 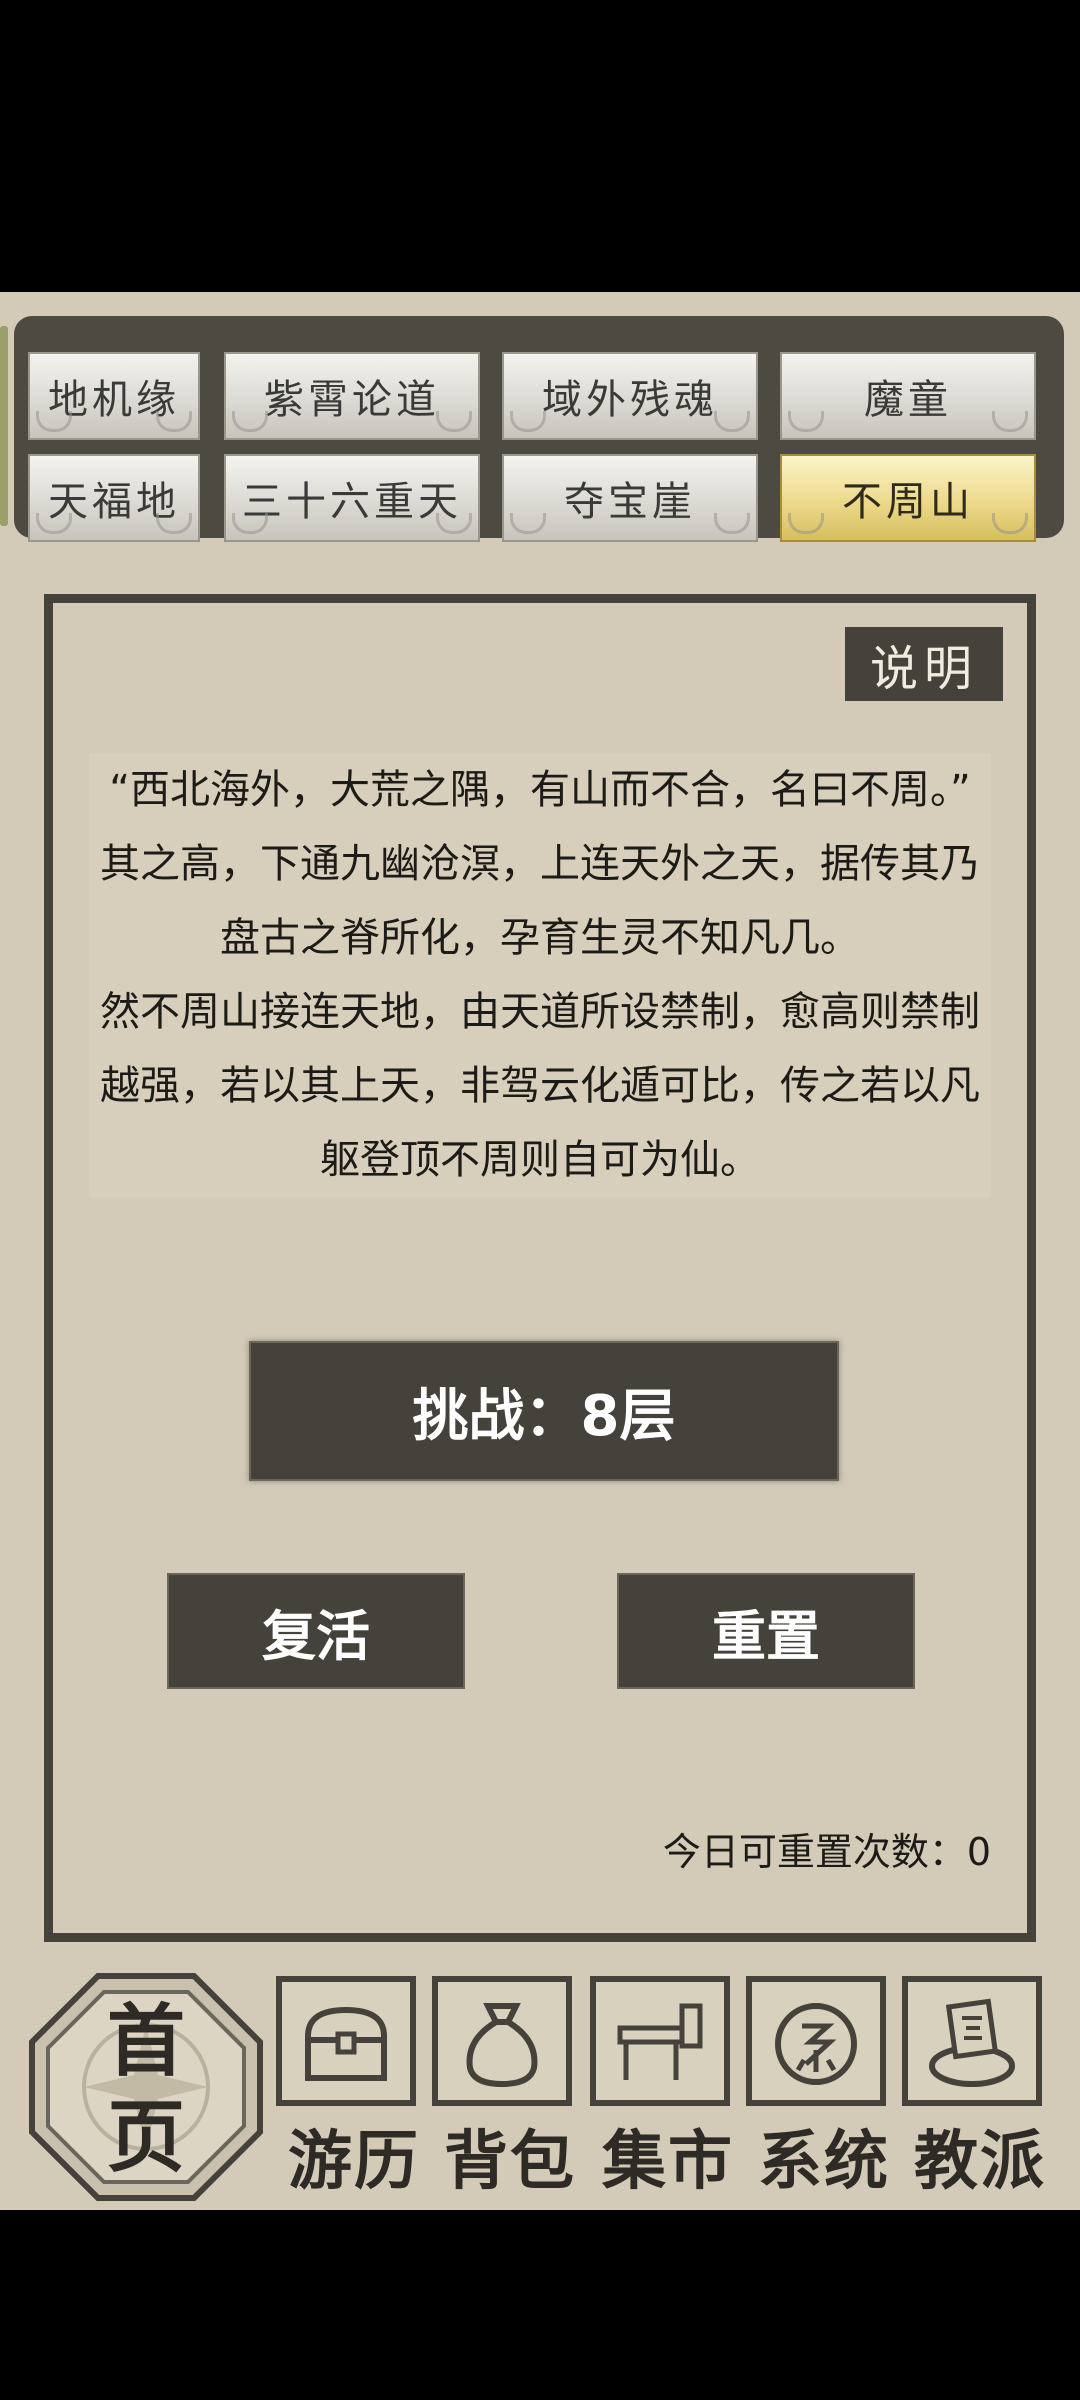 I want to click on tab-label: 三十六重天, so click(x=352, y=502).